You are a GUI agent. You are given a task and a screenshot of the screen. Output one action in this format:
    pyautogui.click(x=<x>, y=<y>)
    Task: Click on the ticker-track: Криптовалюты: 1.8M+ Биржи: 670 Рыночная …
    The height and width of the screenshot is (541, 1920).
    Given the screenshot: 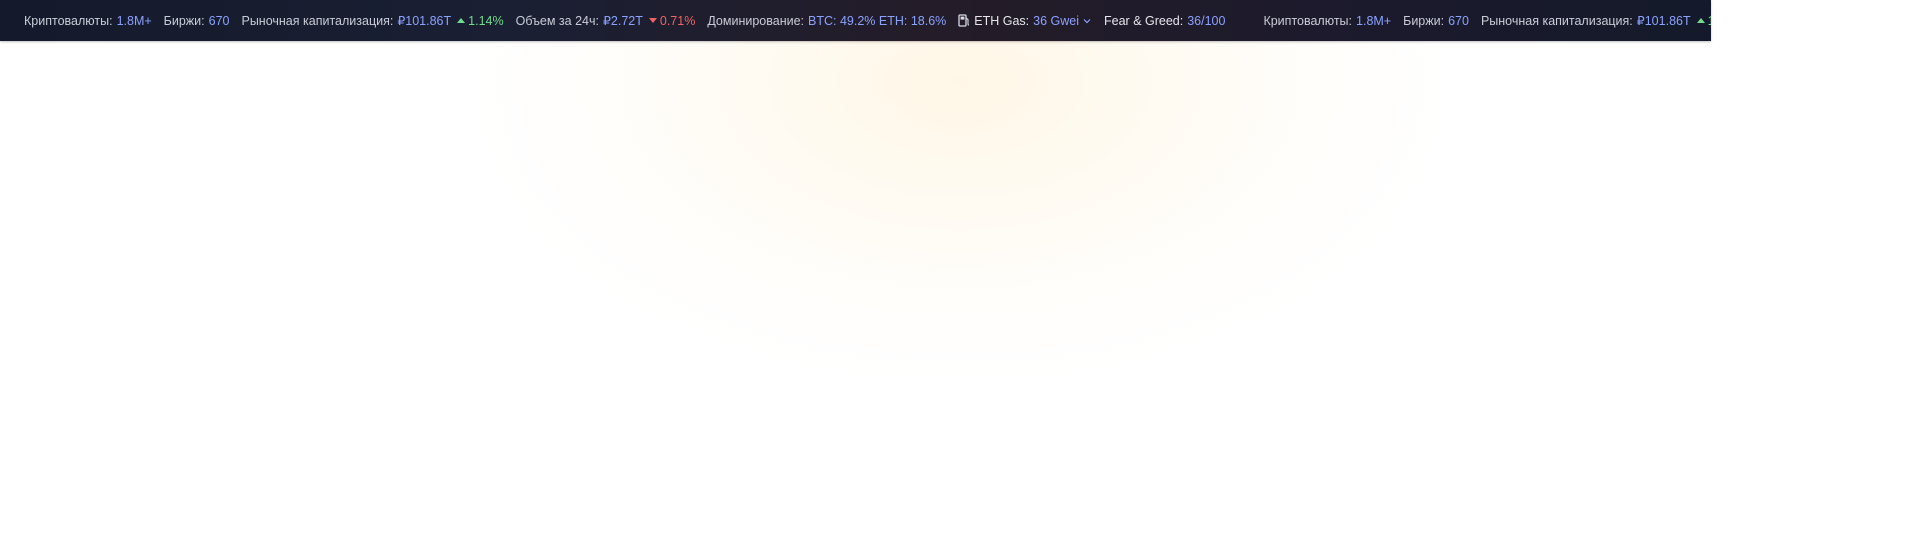 What is the action you would take?
    pyautogui.click(x=867, y=20)
    